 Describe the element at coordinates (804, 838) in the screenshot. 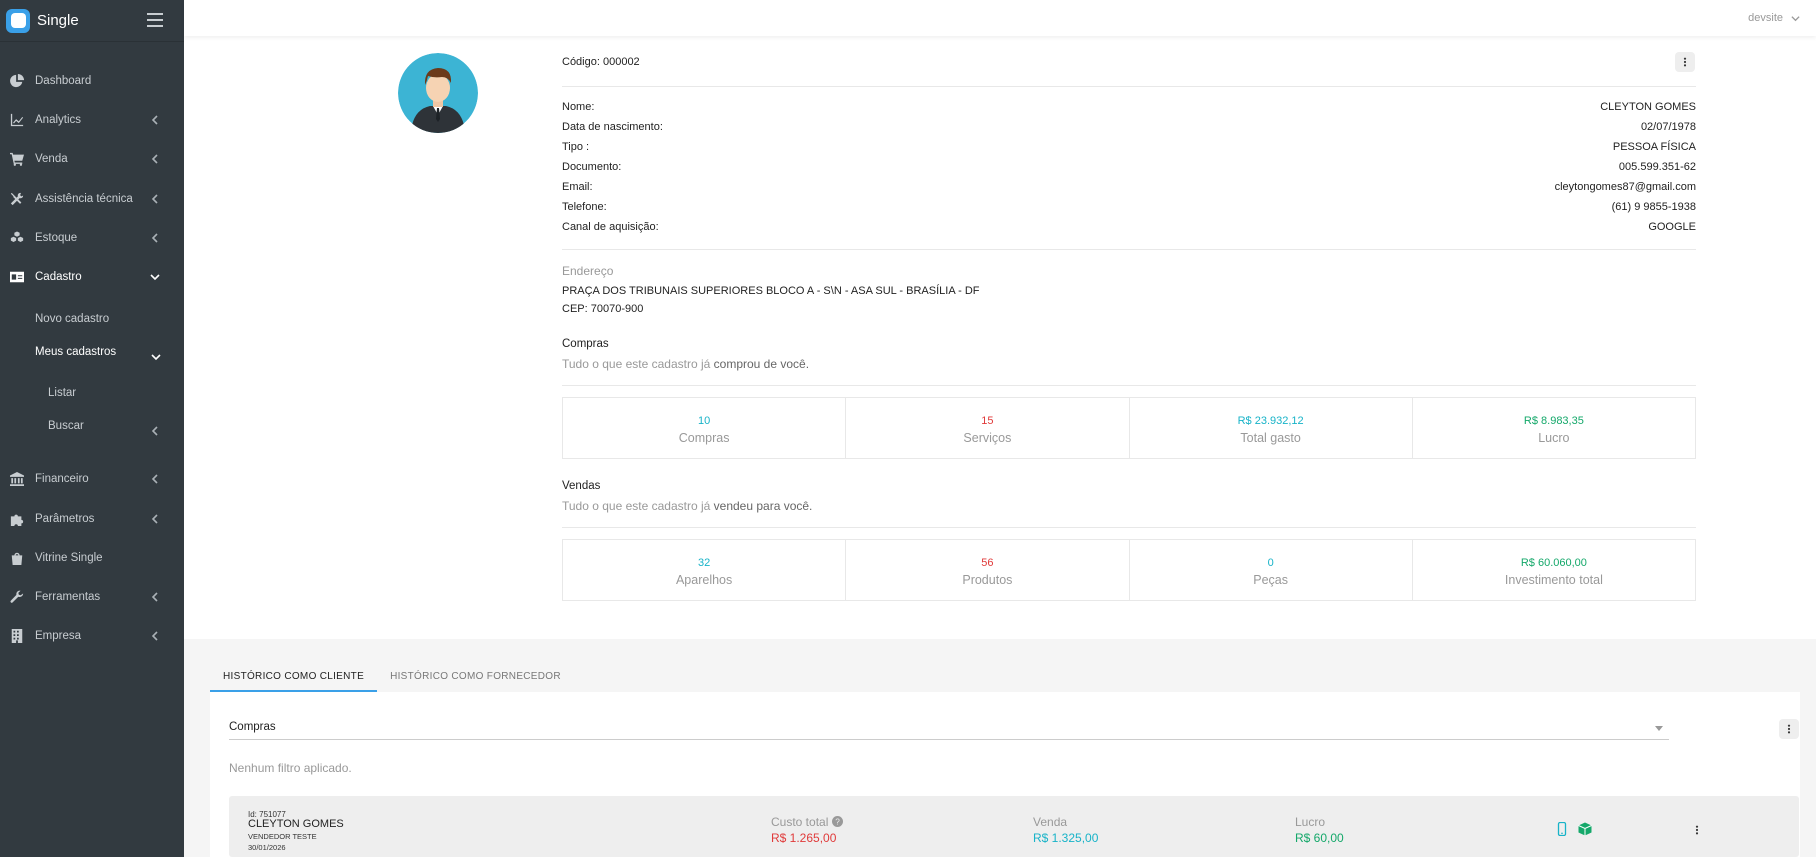

I see `custo-value: R$ 1.265,00` at that location.